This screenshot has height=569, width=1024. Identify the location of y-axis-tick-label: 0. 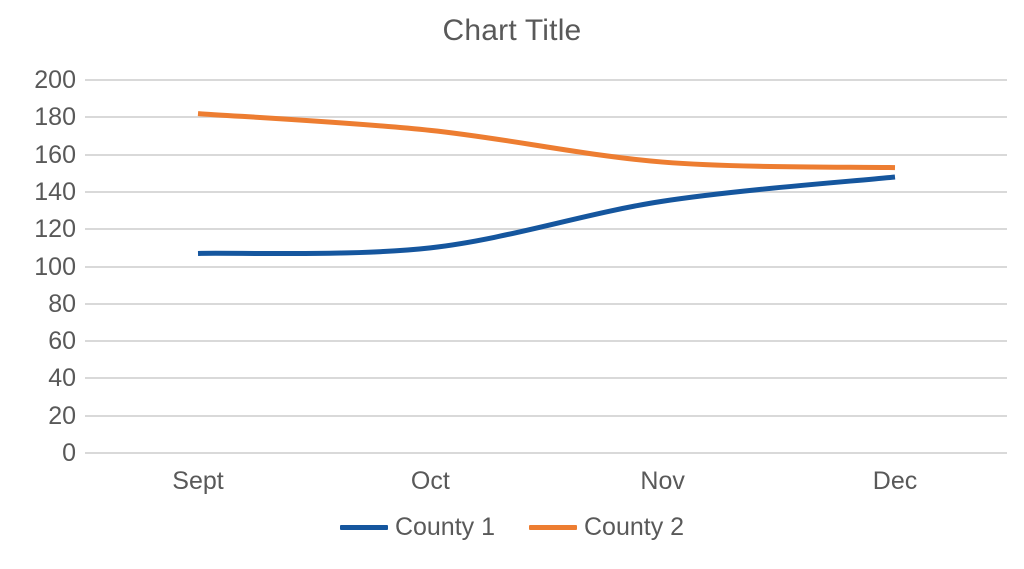
(69, 453).